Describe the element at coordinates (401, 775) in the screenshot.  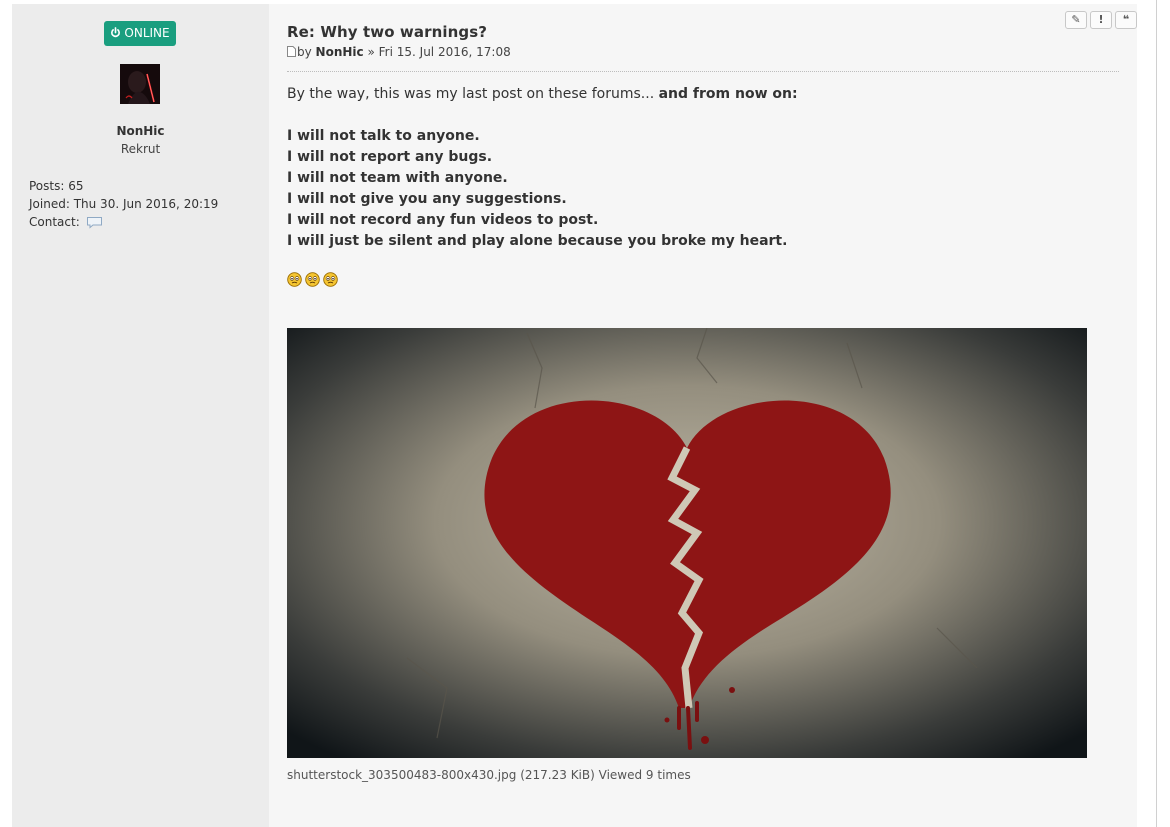
I see `attachment-filename: shutterstock_303500483-800x430.jpg` at that location.